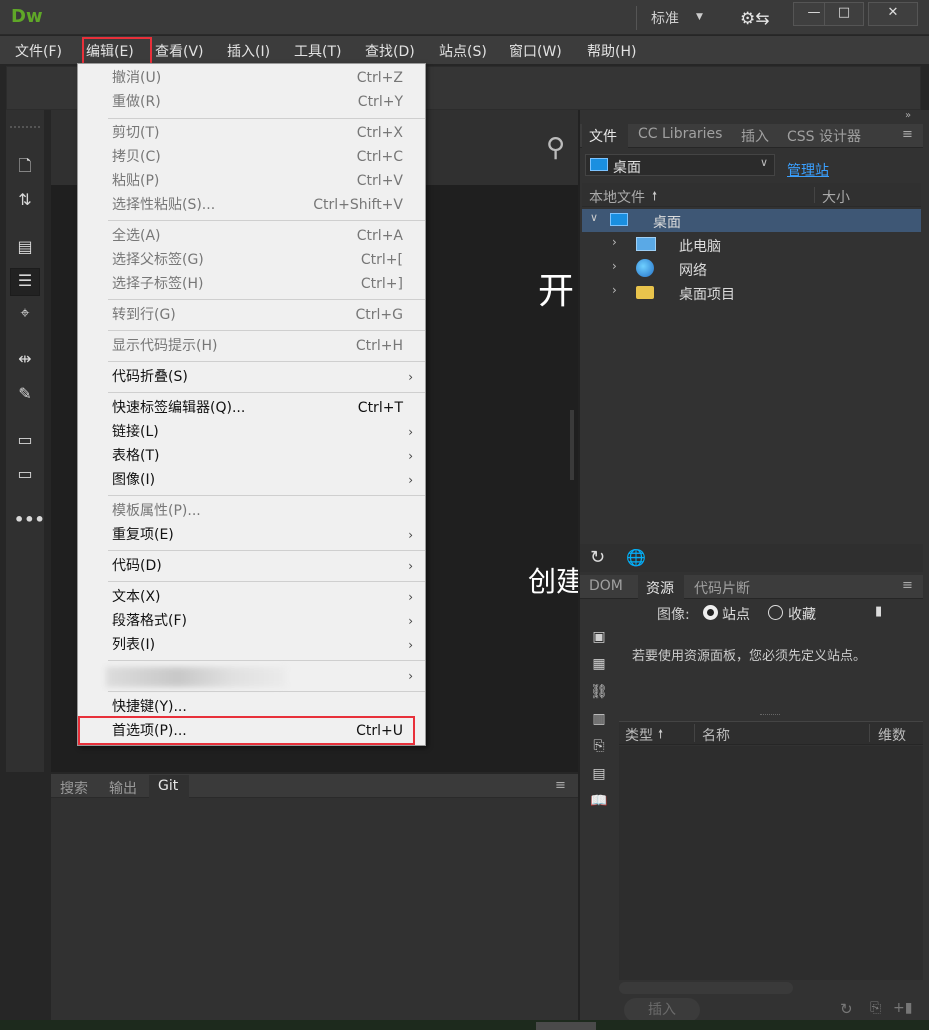 This screenshot has width=929, height=1030. What do you see at coordinates (693, 272) in the screenshot?
I see `tree-item-network: 网络` at bounding box center [693, 272].